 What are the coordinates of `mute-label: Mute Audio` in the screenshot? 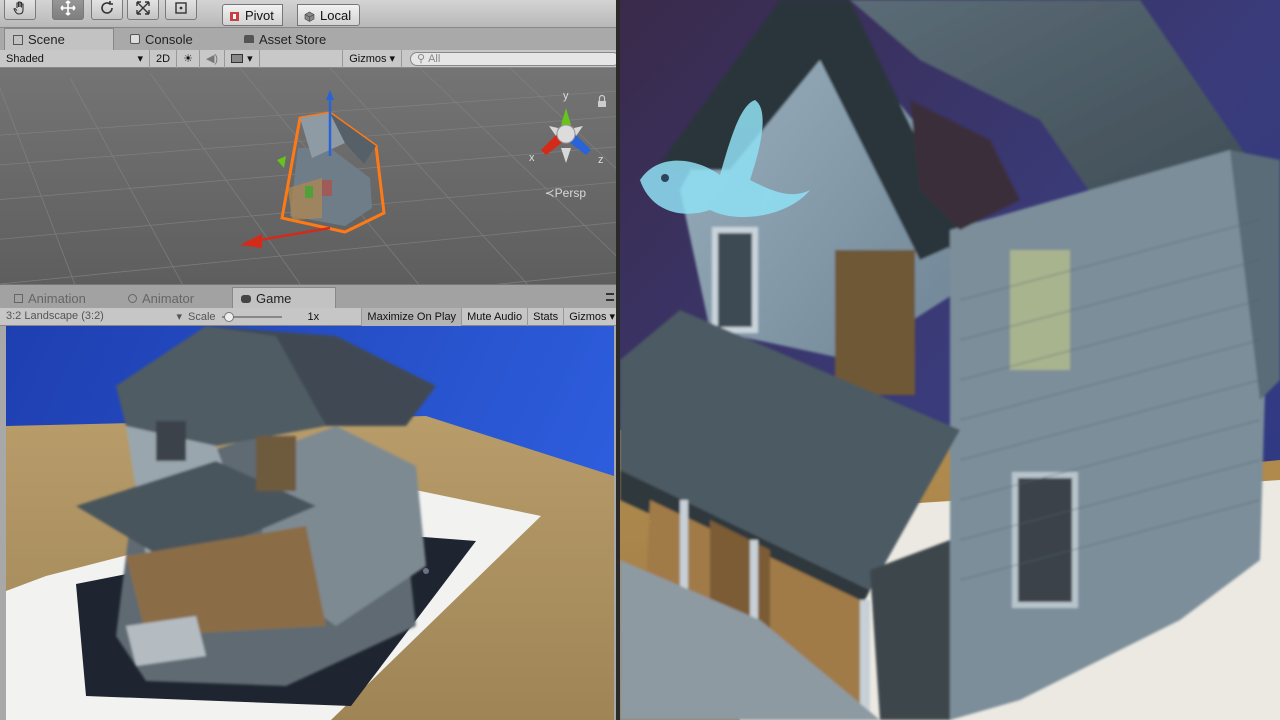 It's located at (495, 316).